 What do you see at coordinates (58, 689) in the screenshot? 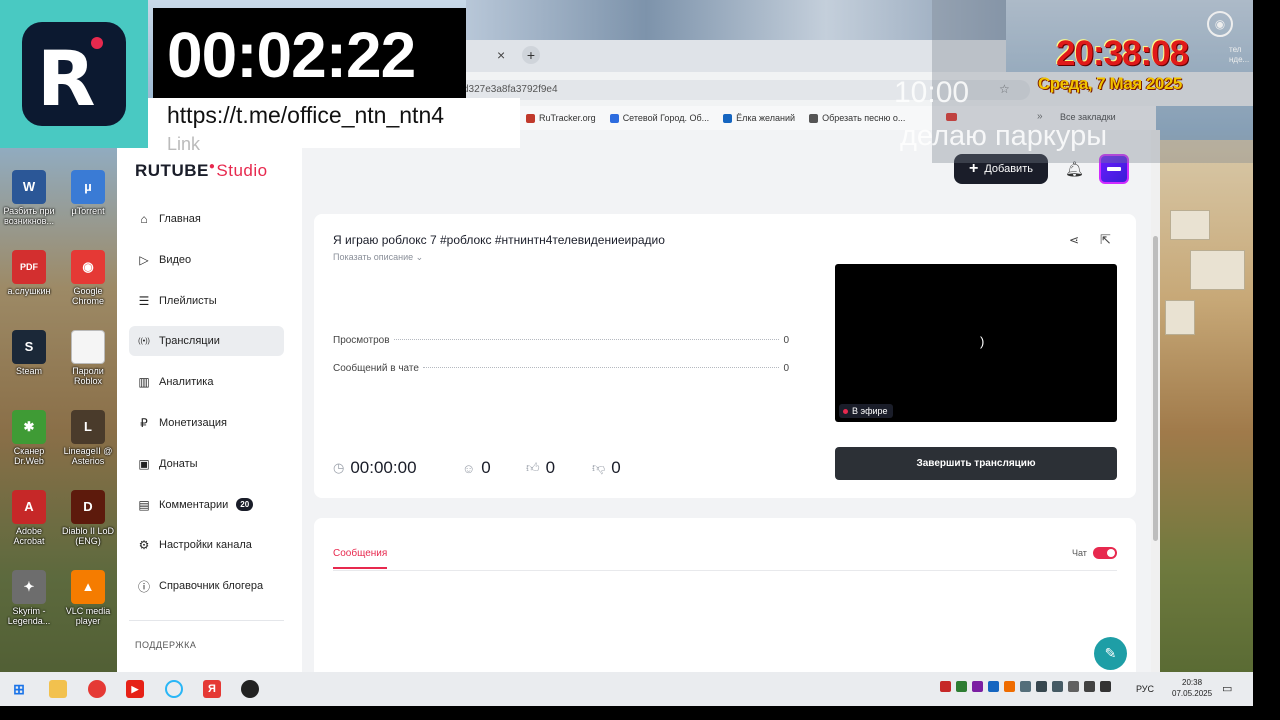
I see `file-explorer-icon` at bounding box center [58, 689].